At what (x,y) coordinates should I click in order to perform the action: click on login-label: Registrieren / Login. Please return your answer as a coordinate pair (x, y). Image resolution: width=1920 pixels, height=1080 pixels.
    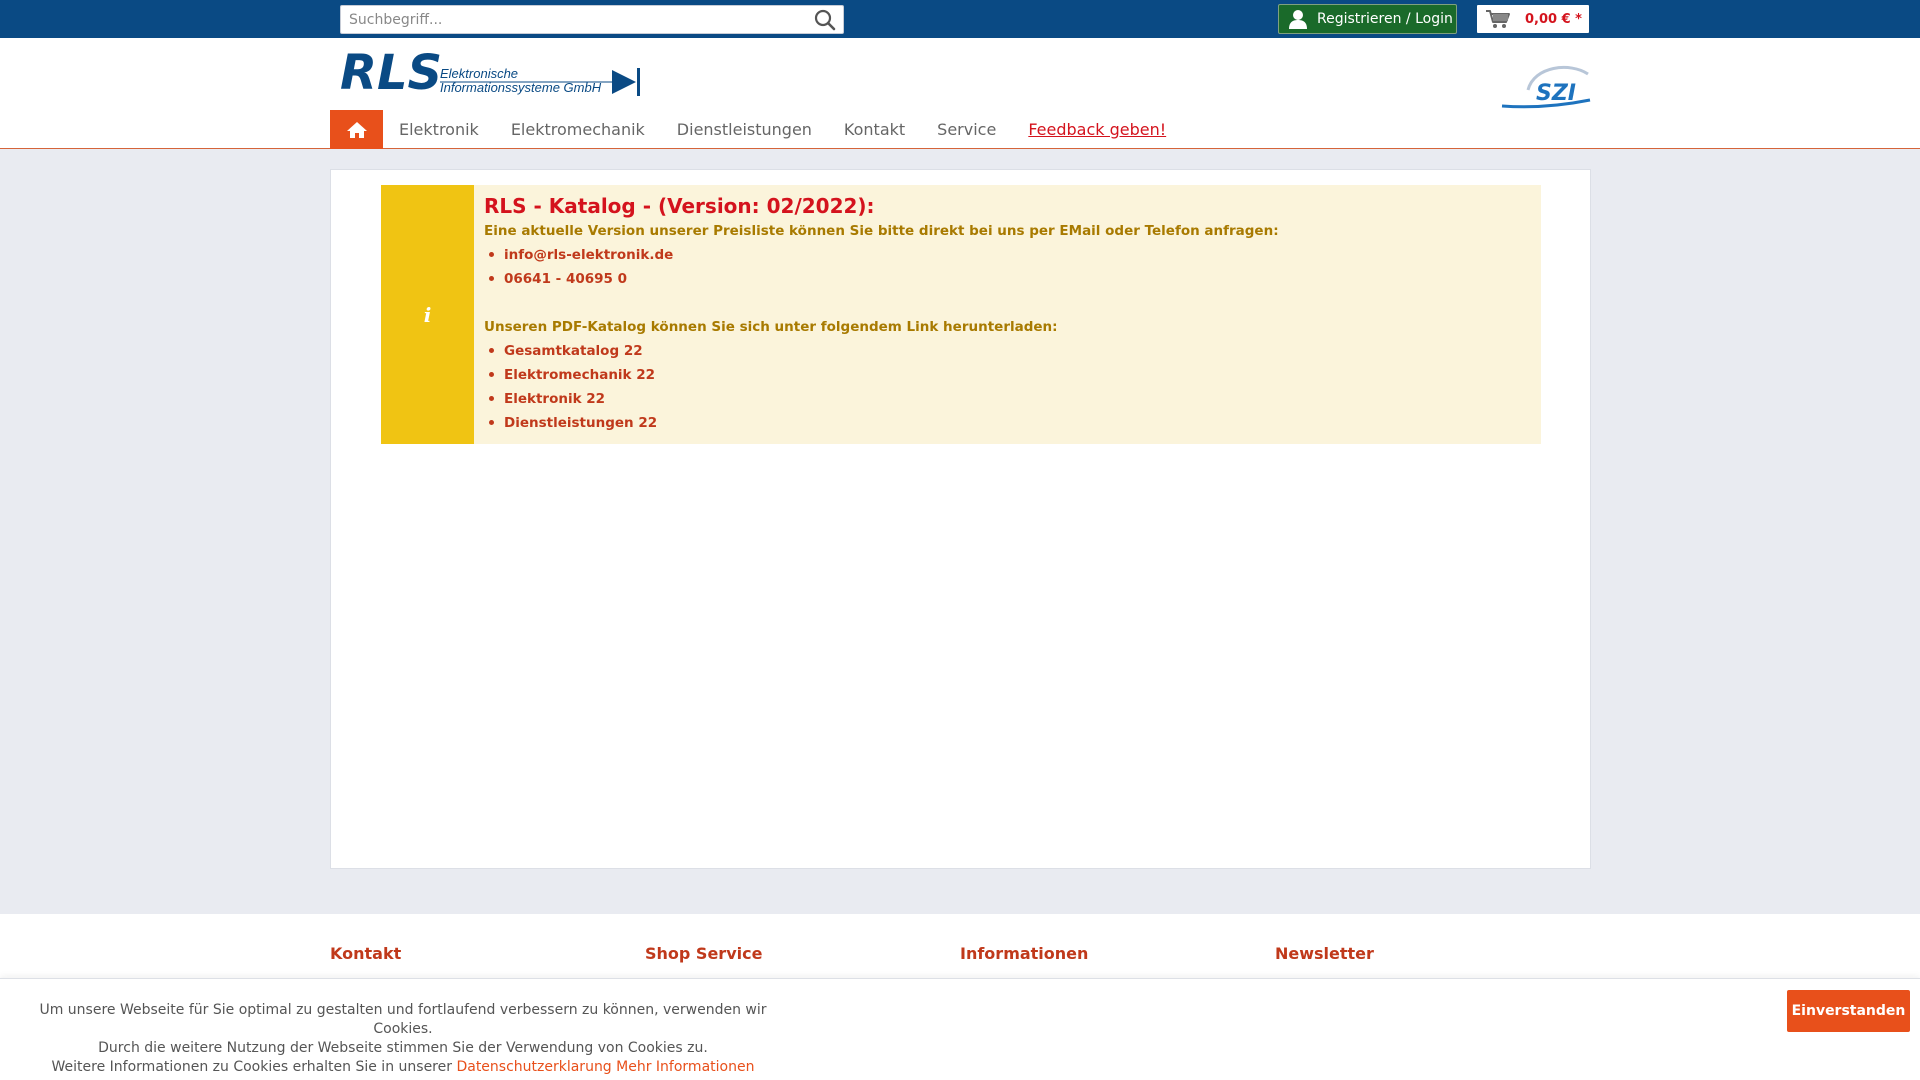
    Looking at the image, I should click on (1385, 19).